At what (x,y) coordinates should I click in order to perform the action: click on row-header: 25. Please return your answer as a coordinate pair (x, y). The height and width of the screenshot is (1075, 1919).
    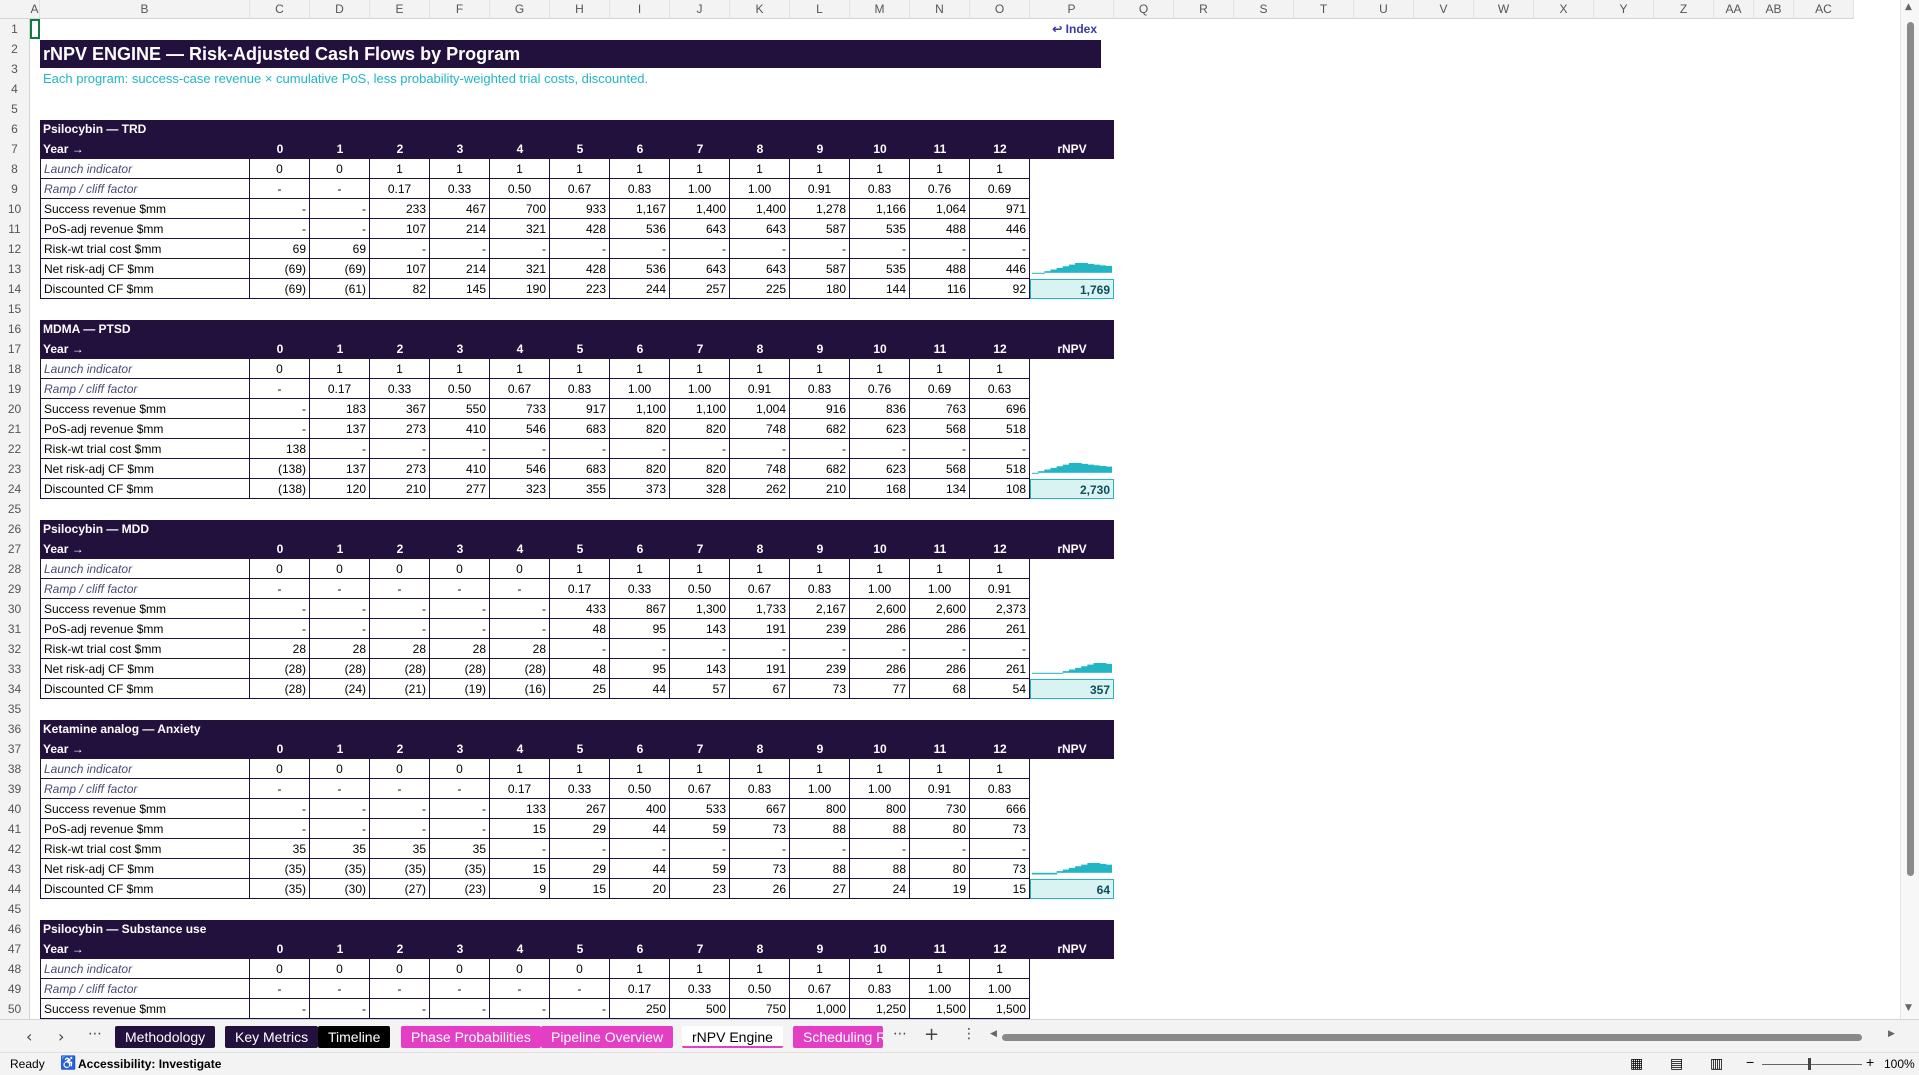
    Looking at the image, I should click on (15, 509).